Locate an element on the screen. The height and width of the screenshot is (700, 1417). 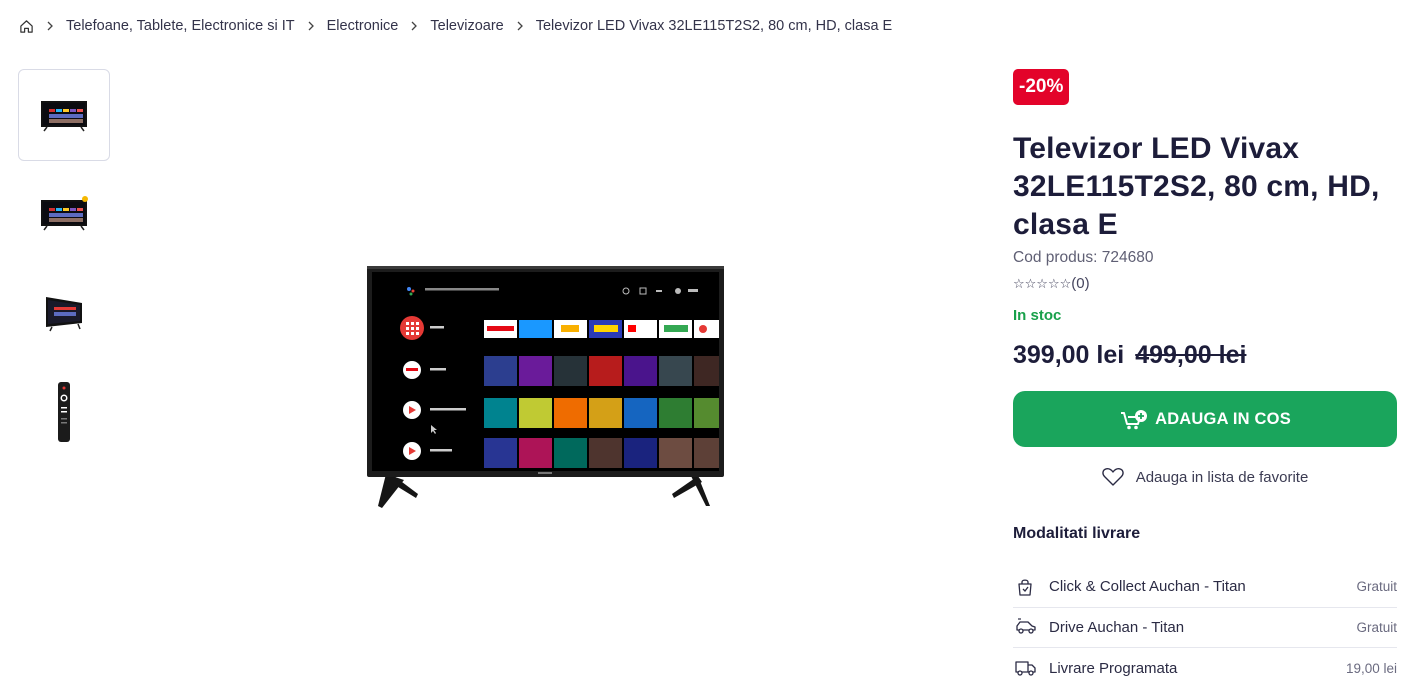
thumbnail-tv-front is located at coordinates (64, 115).